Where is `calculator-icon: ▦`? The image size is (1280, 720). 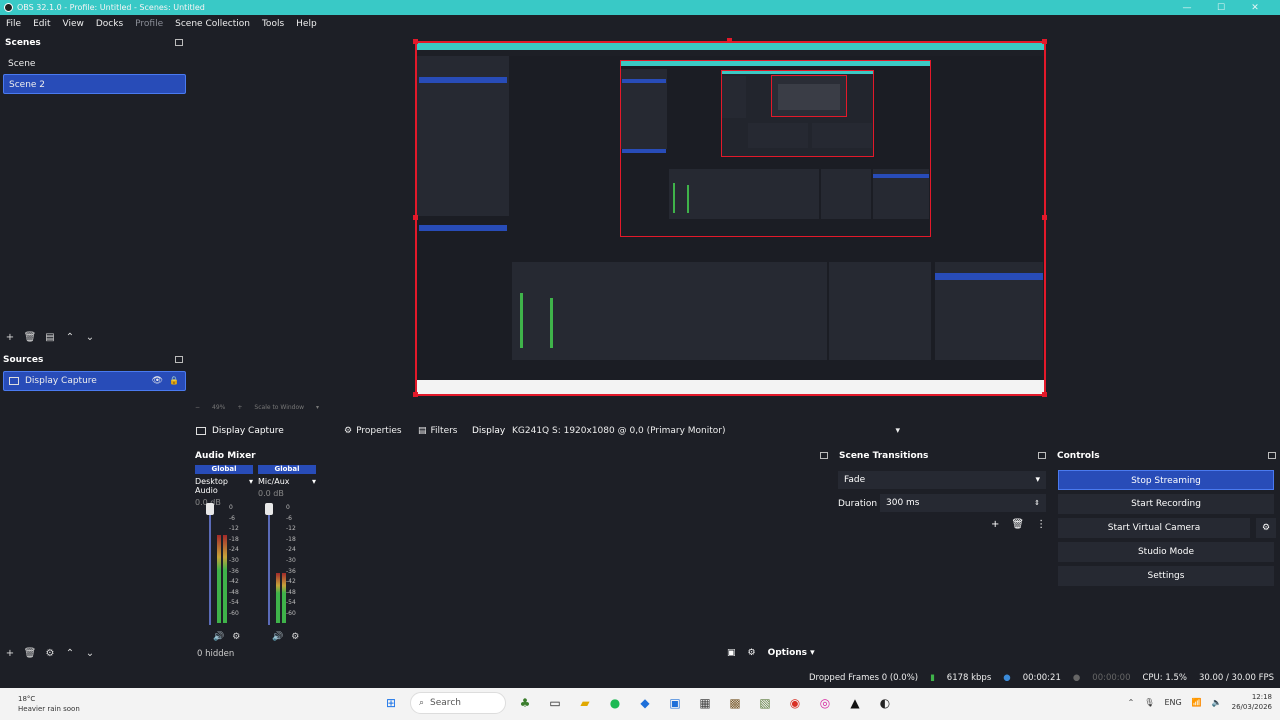
calculator-icon: ▦ is located at coordinates (705, 703).